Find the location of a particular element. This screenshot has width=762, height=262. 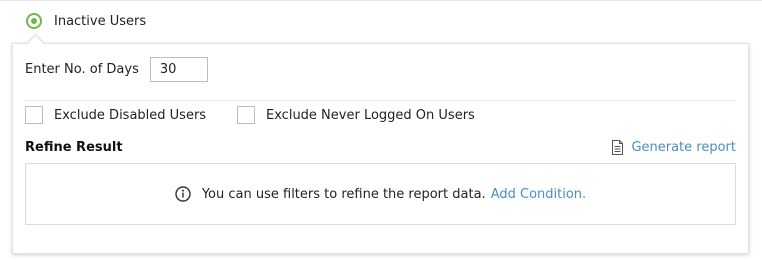

inactive-users-option: Inactive Users is located at coordinates (86, 21).